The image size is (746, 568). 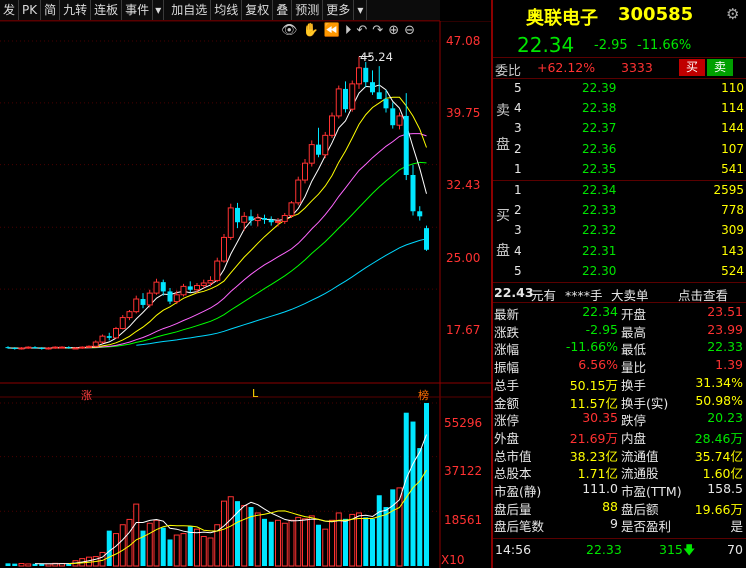 I want to click on toolbar-item-add-watchlist: 加自选, so click(x=190, y=10).